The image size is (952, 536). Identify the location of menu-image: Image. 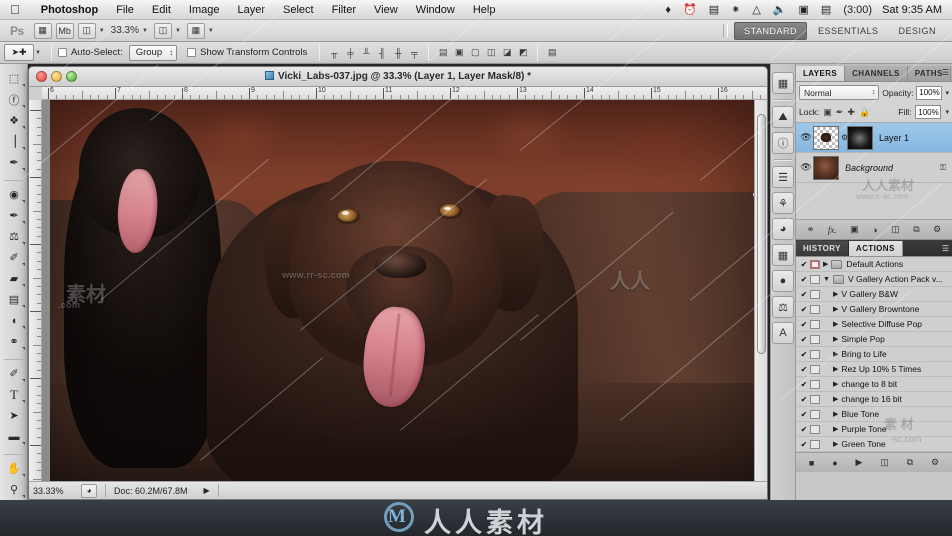
(204, 10).